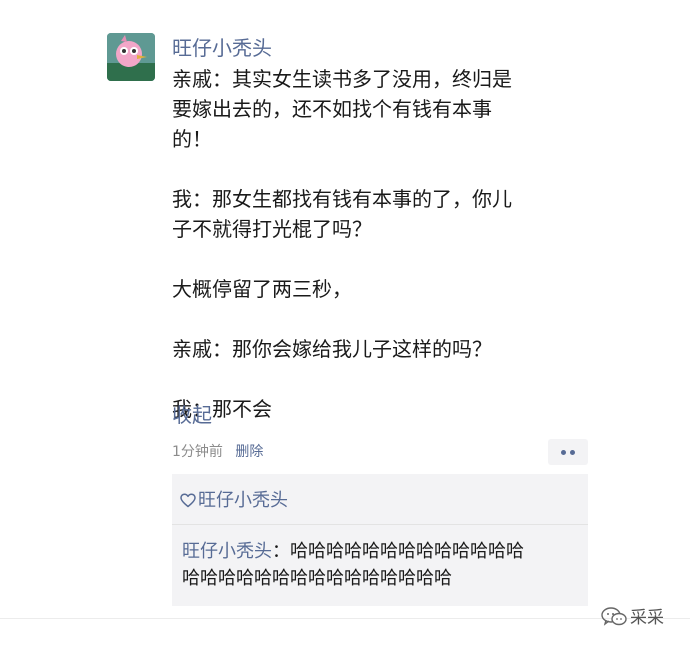  Describe the element at coordinates (249, 452) in the screenshot. I see `delete-button: 删除` at that location.